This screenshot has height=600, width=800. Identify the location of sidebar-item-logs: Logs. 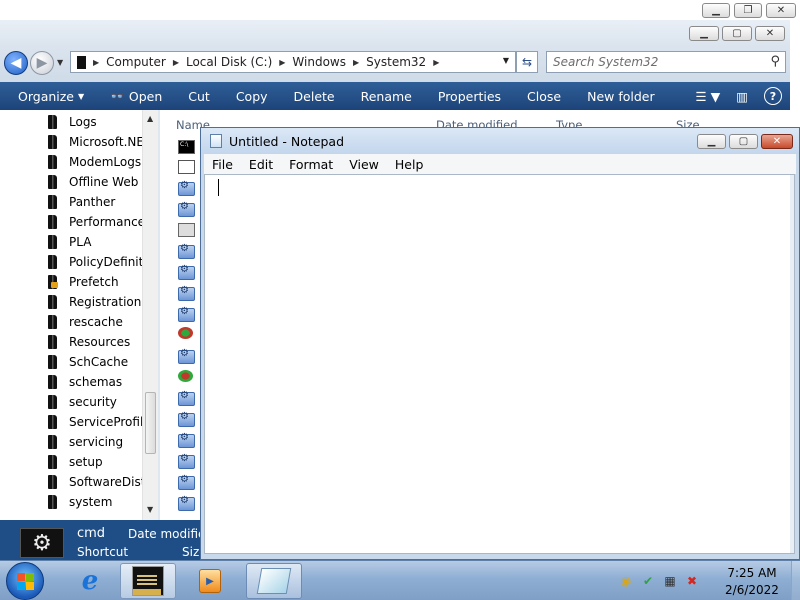
(95, 122).